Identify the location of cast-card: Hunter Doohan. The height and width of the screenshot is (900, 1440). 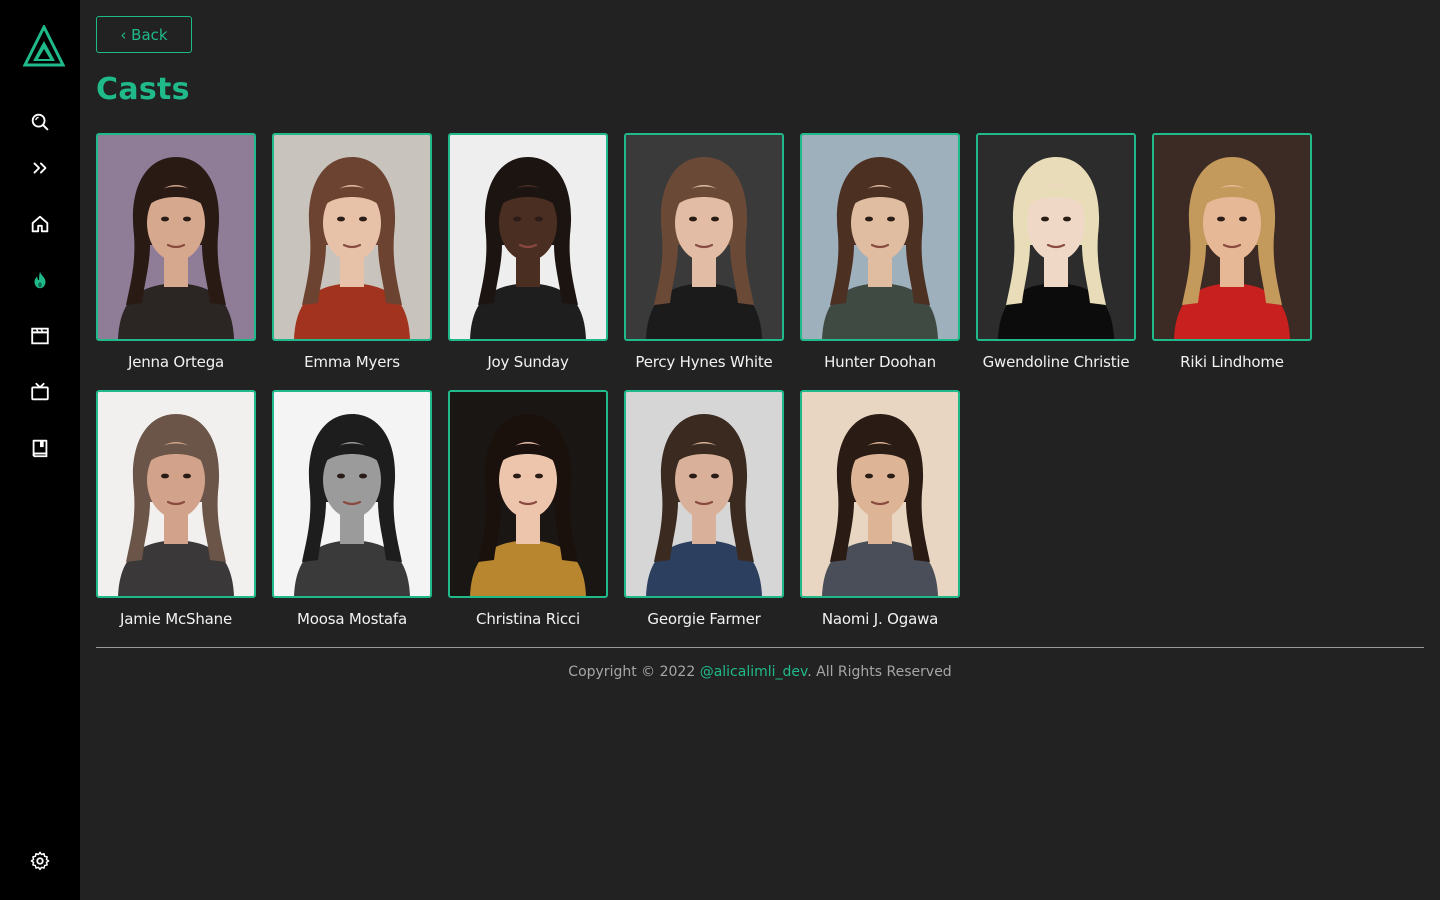
(880, 261).